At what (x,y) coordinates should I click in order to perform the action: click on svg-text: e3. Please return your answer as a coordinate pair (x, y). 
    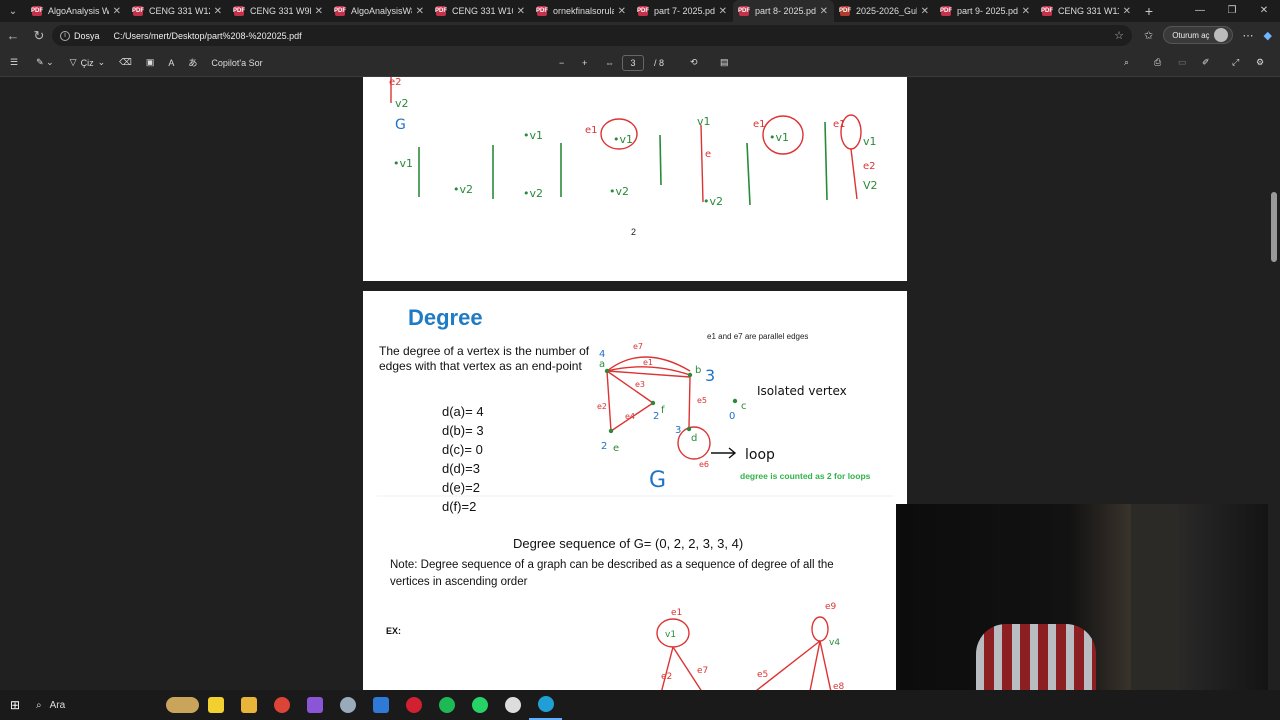
    Looking at the image, I should click on (640, 384).